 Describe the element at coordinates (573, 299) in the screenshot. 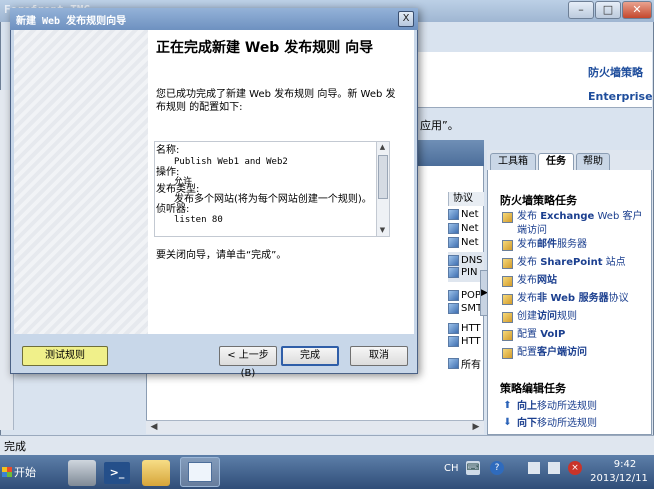

I see `task-publish-non-web: 发布非 Web 服务器协议` at that location.